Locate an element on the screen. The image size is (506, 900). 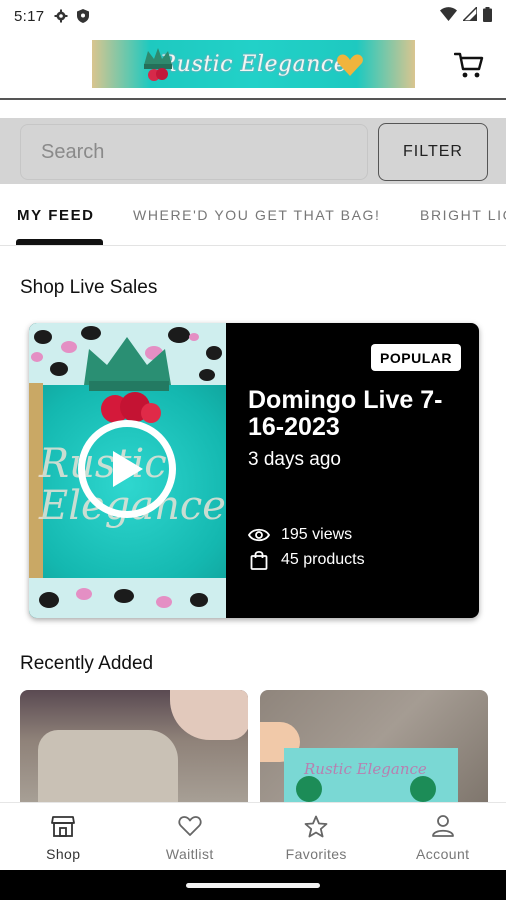
shield-icon is located at coordinates (83, 16).